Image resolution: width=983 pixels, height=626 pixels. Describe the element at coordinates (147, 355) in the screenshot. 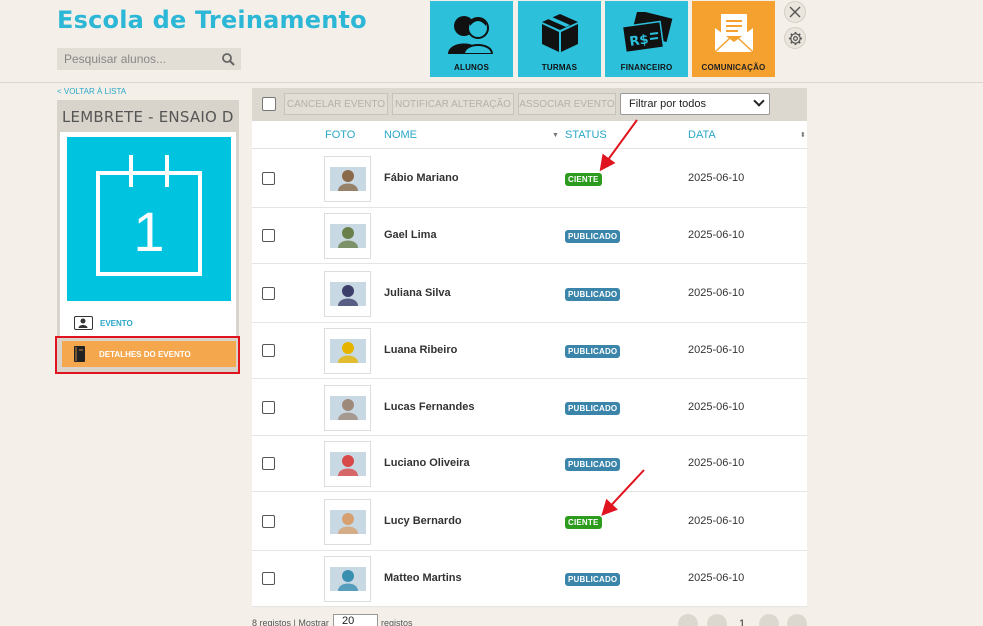

I see `highlight-box` at that location.